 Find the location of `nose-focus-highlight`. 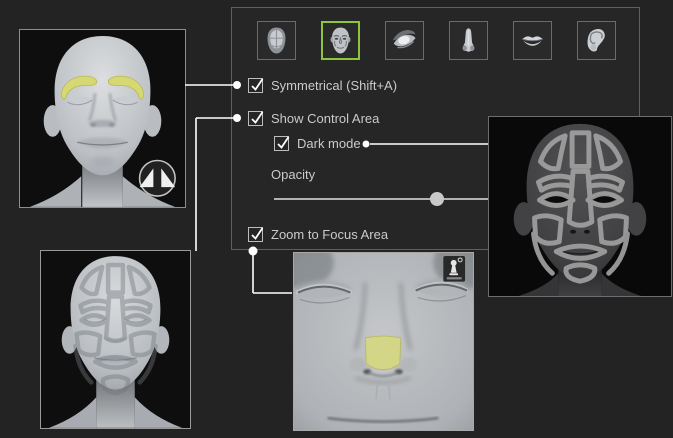

nose-focus-highlight is located at coordinates (383, 353).